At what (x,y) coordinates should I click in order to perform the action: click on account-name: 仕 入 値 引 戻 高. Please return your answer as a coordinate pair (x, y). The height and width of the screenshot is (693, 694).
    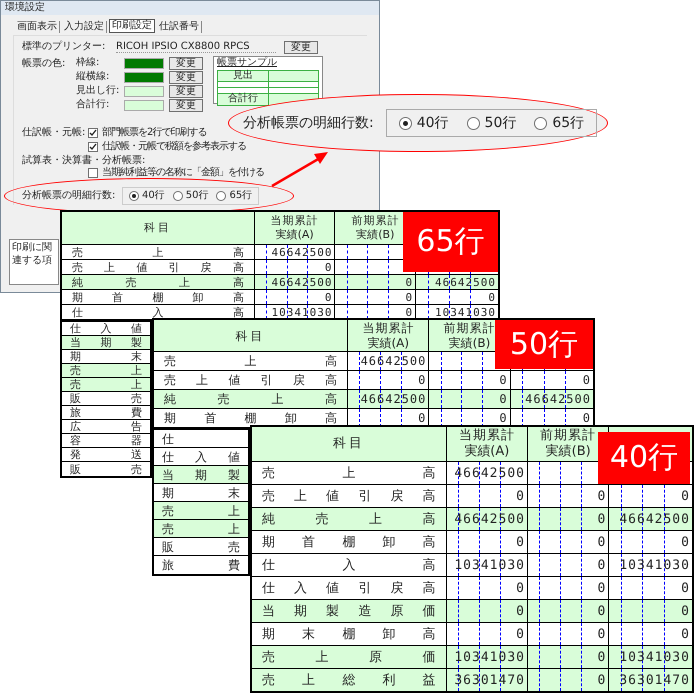
    Looking at the image, I should click on (349, 588).